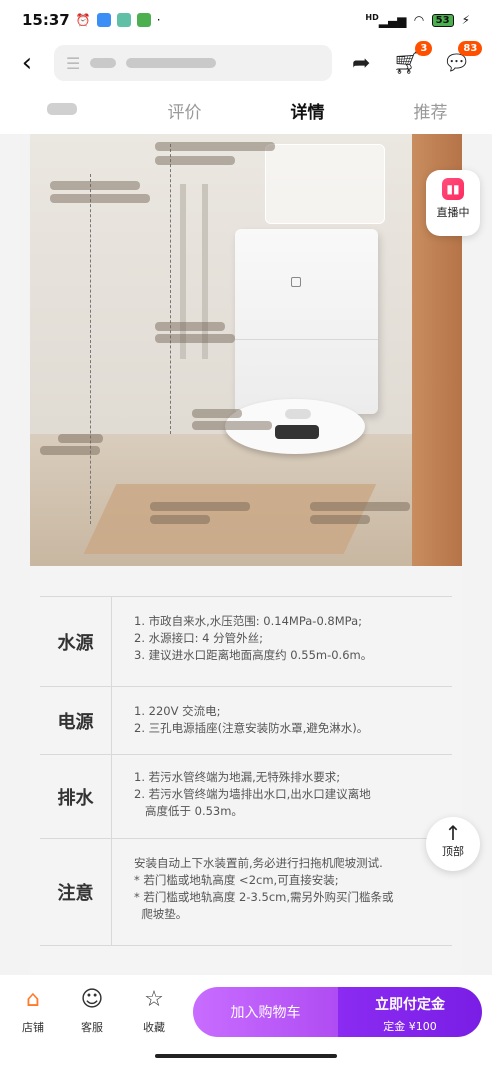 The image size is (492, 1066). What do you see at coordinates (386, 20) in the screenshot?
I see `signal-icon: HD▂▄▆` at bounding box center [386, 20].